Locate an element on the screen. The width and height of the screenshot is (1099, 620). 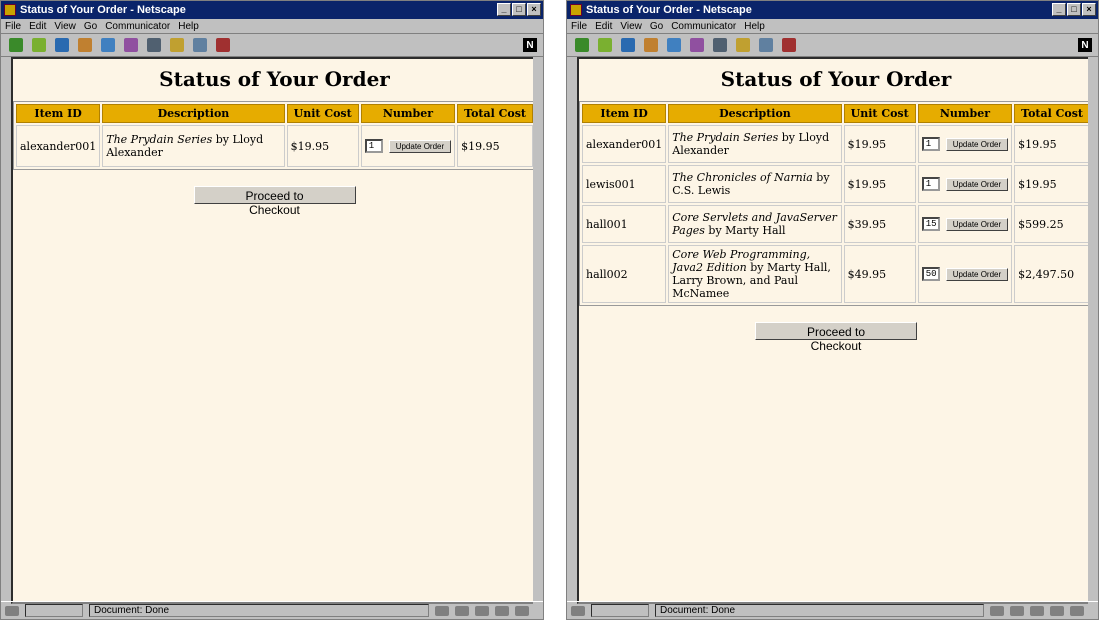
item-id-cell: lewis001 is located at coordinates (624, 184).